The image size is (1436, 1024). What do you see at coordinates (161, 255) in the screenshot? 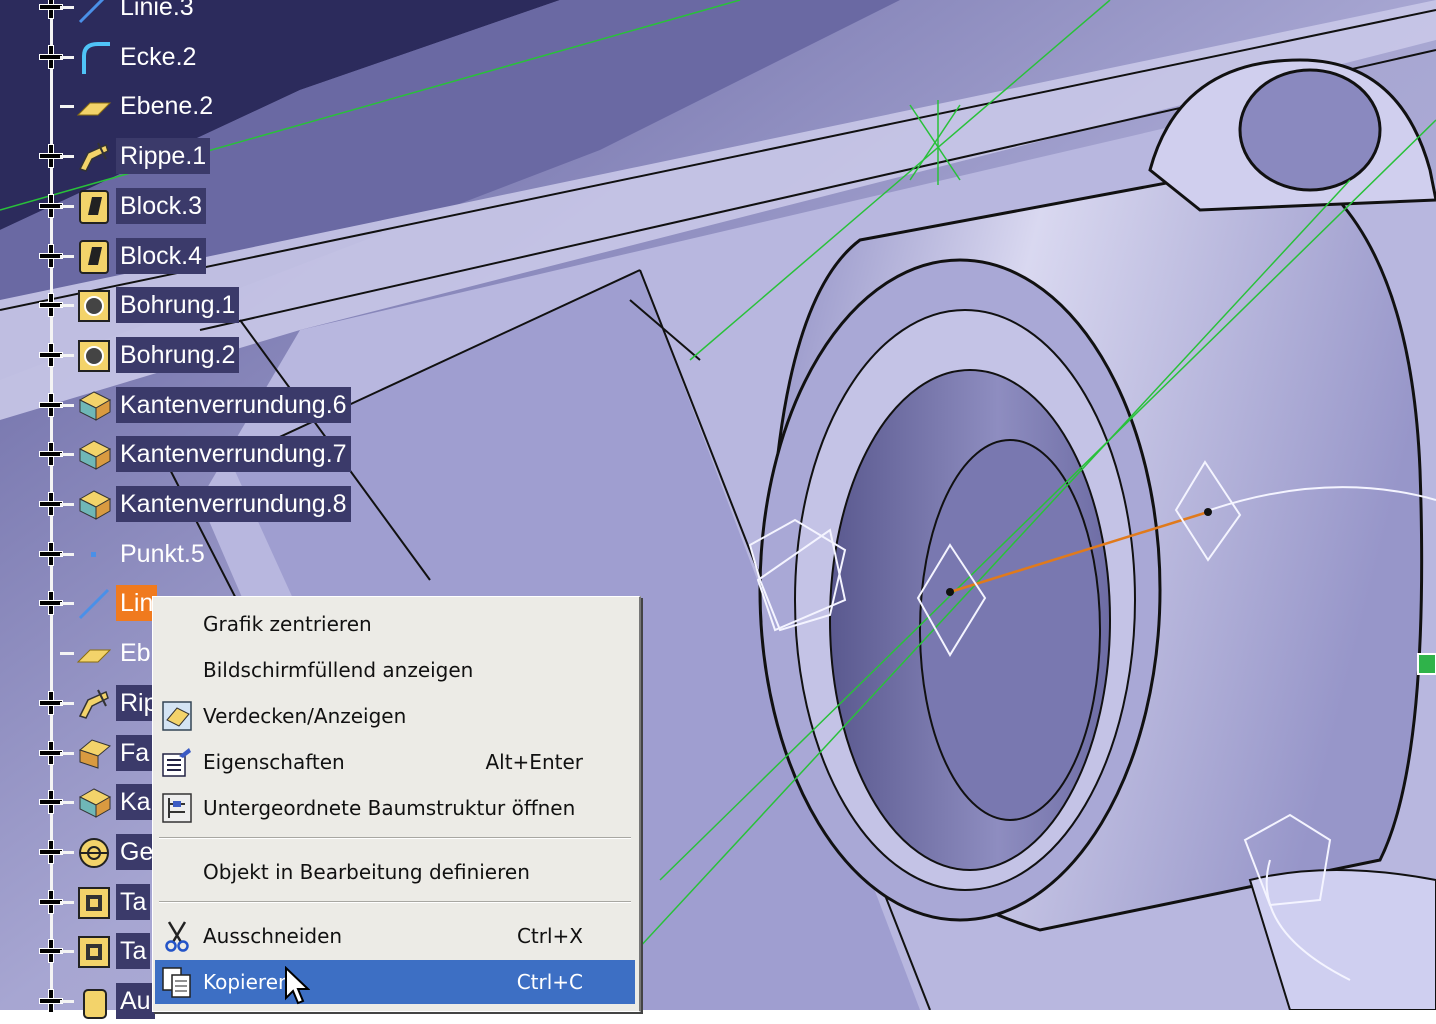
I see `tree-item-label: Block.4` at bounding box center [161, 255].